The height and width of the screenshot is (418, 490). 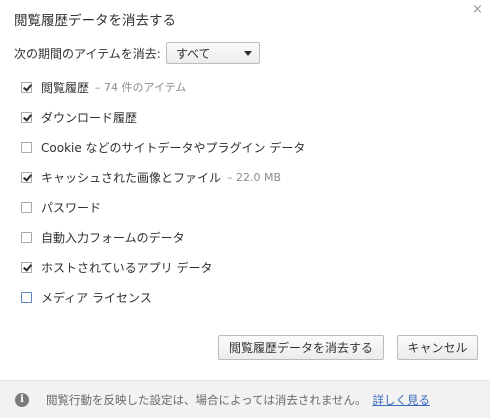 What do you see at coordinates (22, 399) in the screenshot?
I see `info-icon: i` at bounding box center [22, 399].